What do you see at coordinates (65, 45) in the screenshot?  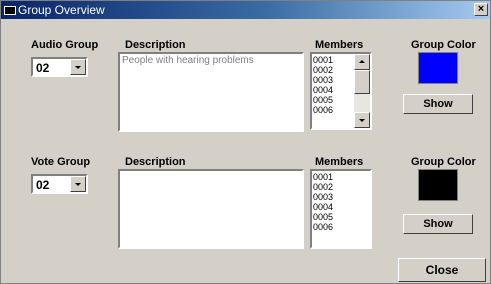 I see `audio-group-label: Audio Group` at bounding box center [65, 45].